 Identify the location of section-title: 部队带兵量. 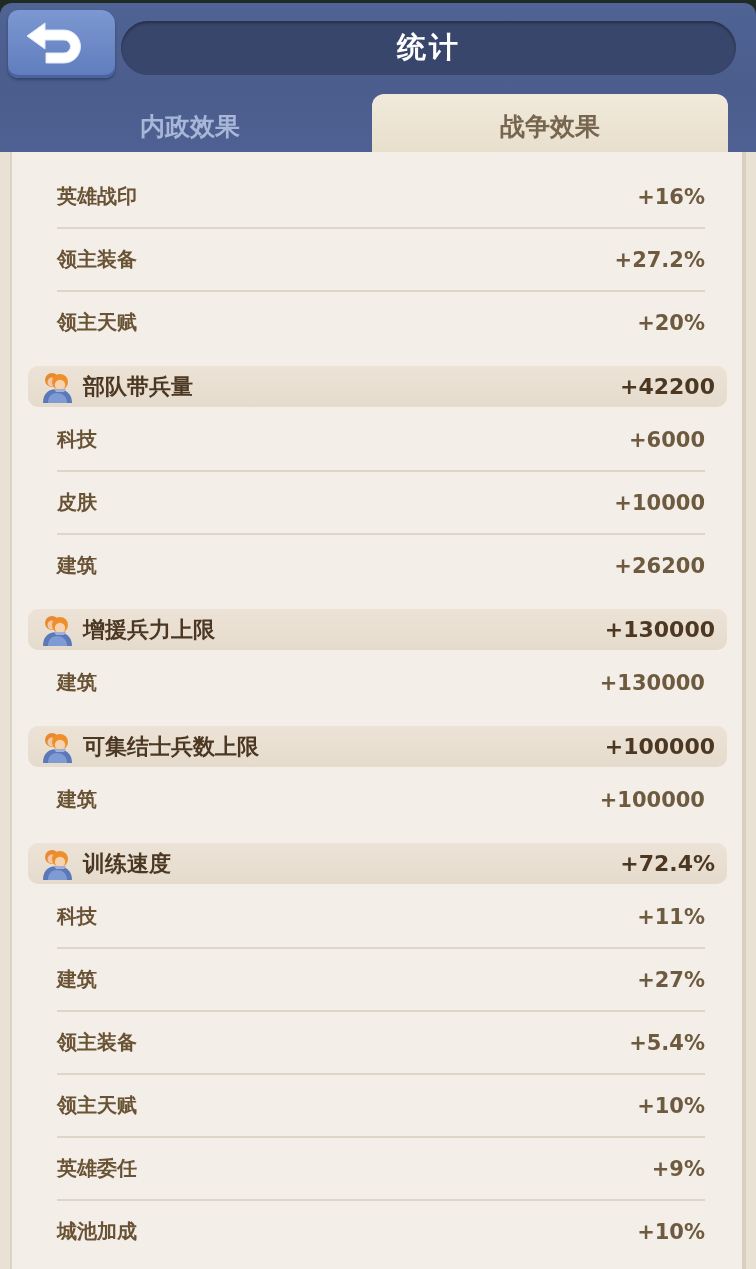
(138, 386).